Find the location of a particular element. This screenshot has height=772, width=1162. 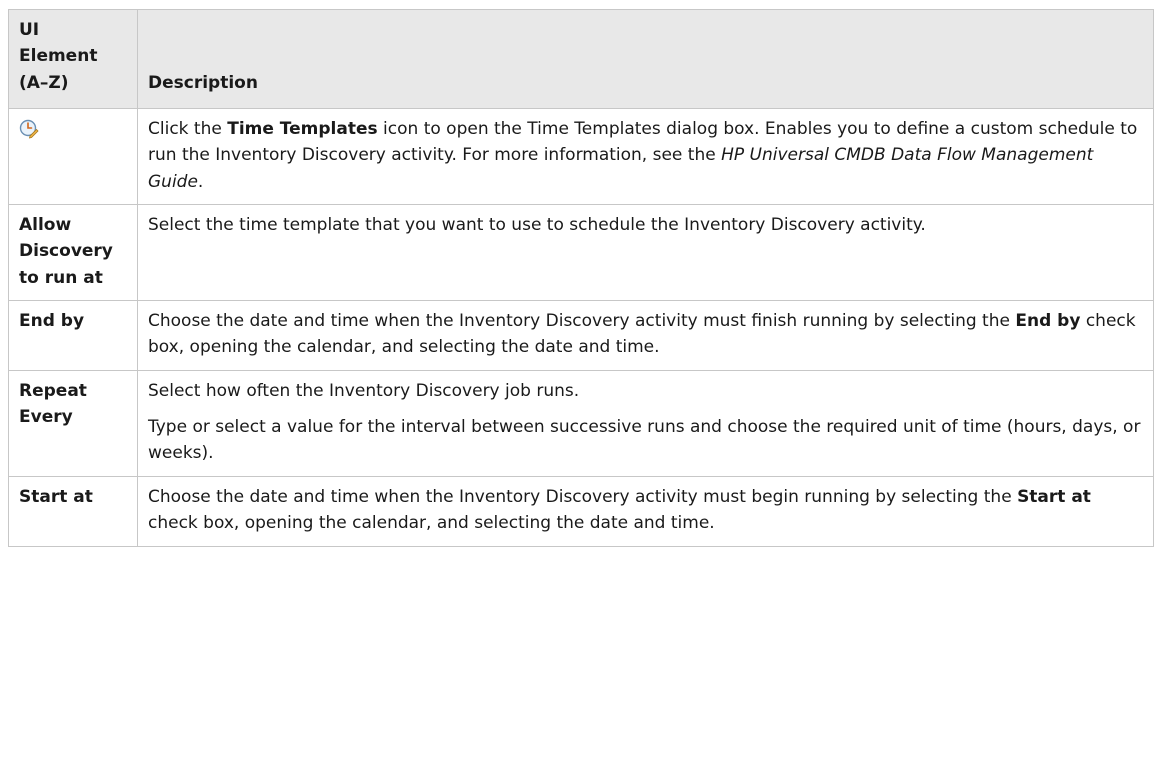

desc-text: . is located at coordinates (200, 181).